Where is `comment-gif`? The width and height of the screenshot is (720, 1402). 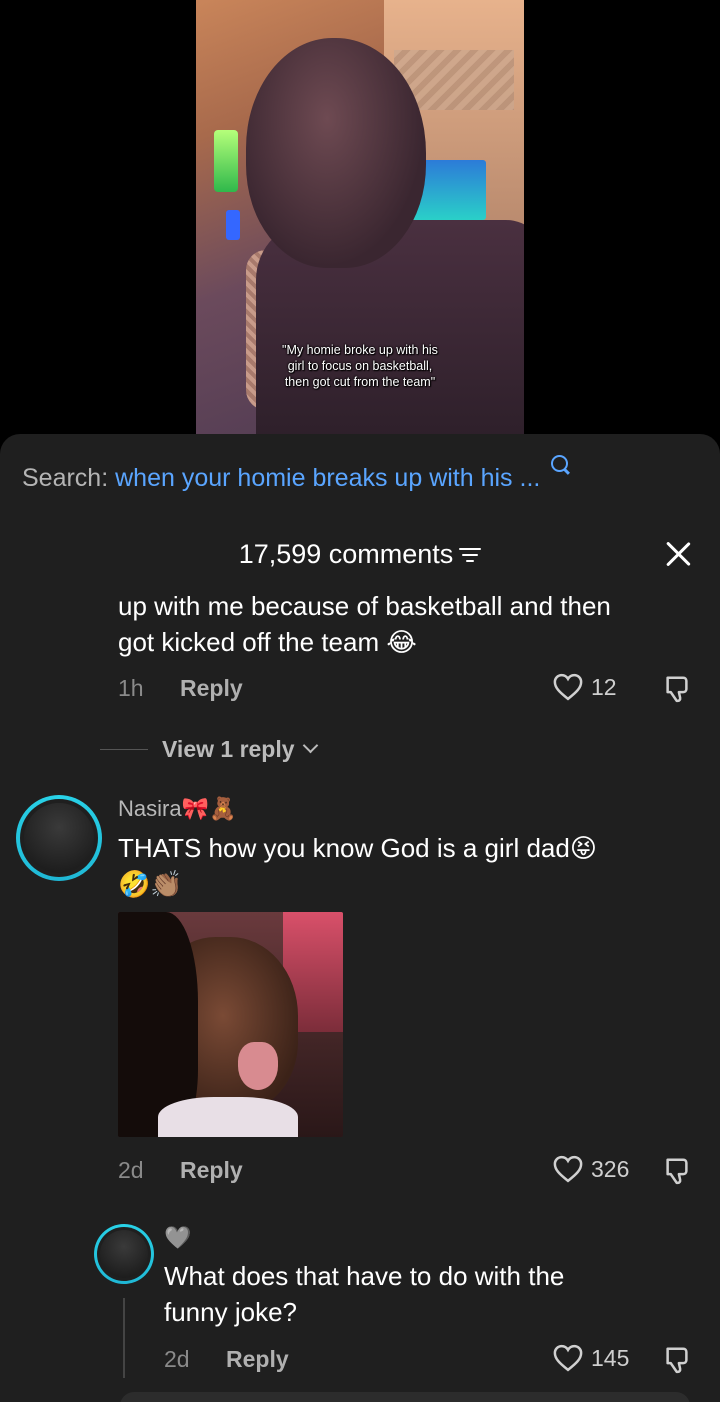
comment-gif is located at coordinates (230, 1024).